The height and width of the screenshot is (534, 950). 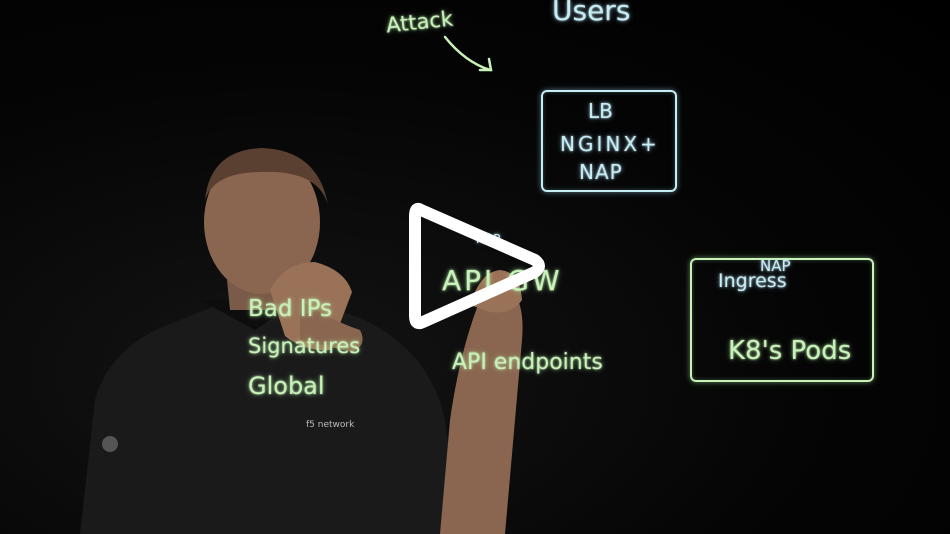 What do you see at coordinates (600, 111) in the screenshot?
I see `lb-label: LB` at bounding box center [600, 111].